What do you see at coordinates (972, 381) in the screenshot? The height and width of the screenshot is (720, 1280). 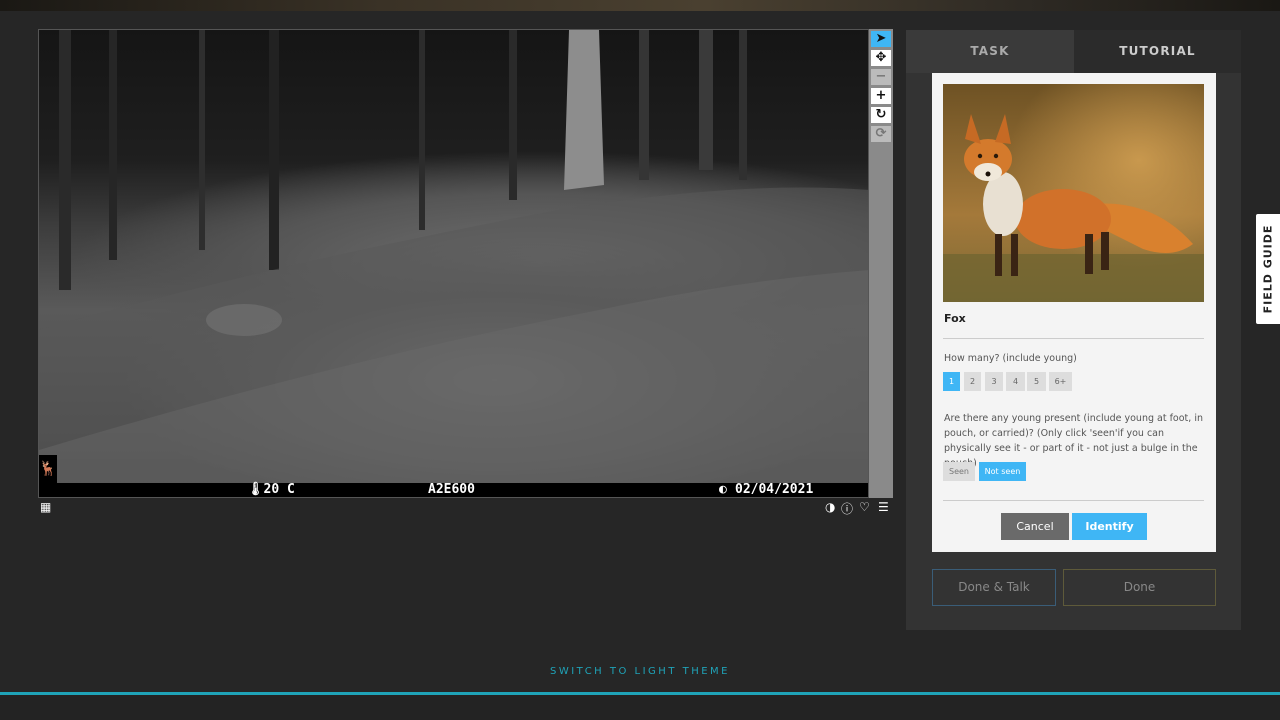 I see `count-option-2: 2` at bounding box center [972, 381].